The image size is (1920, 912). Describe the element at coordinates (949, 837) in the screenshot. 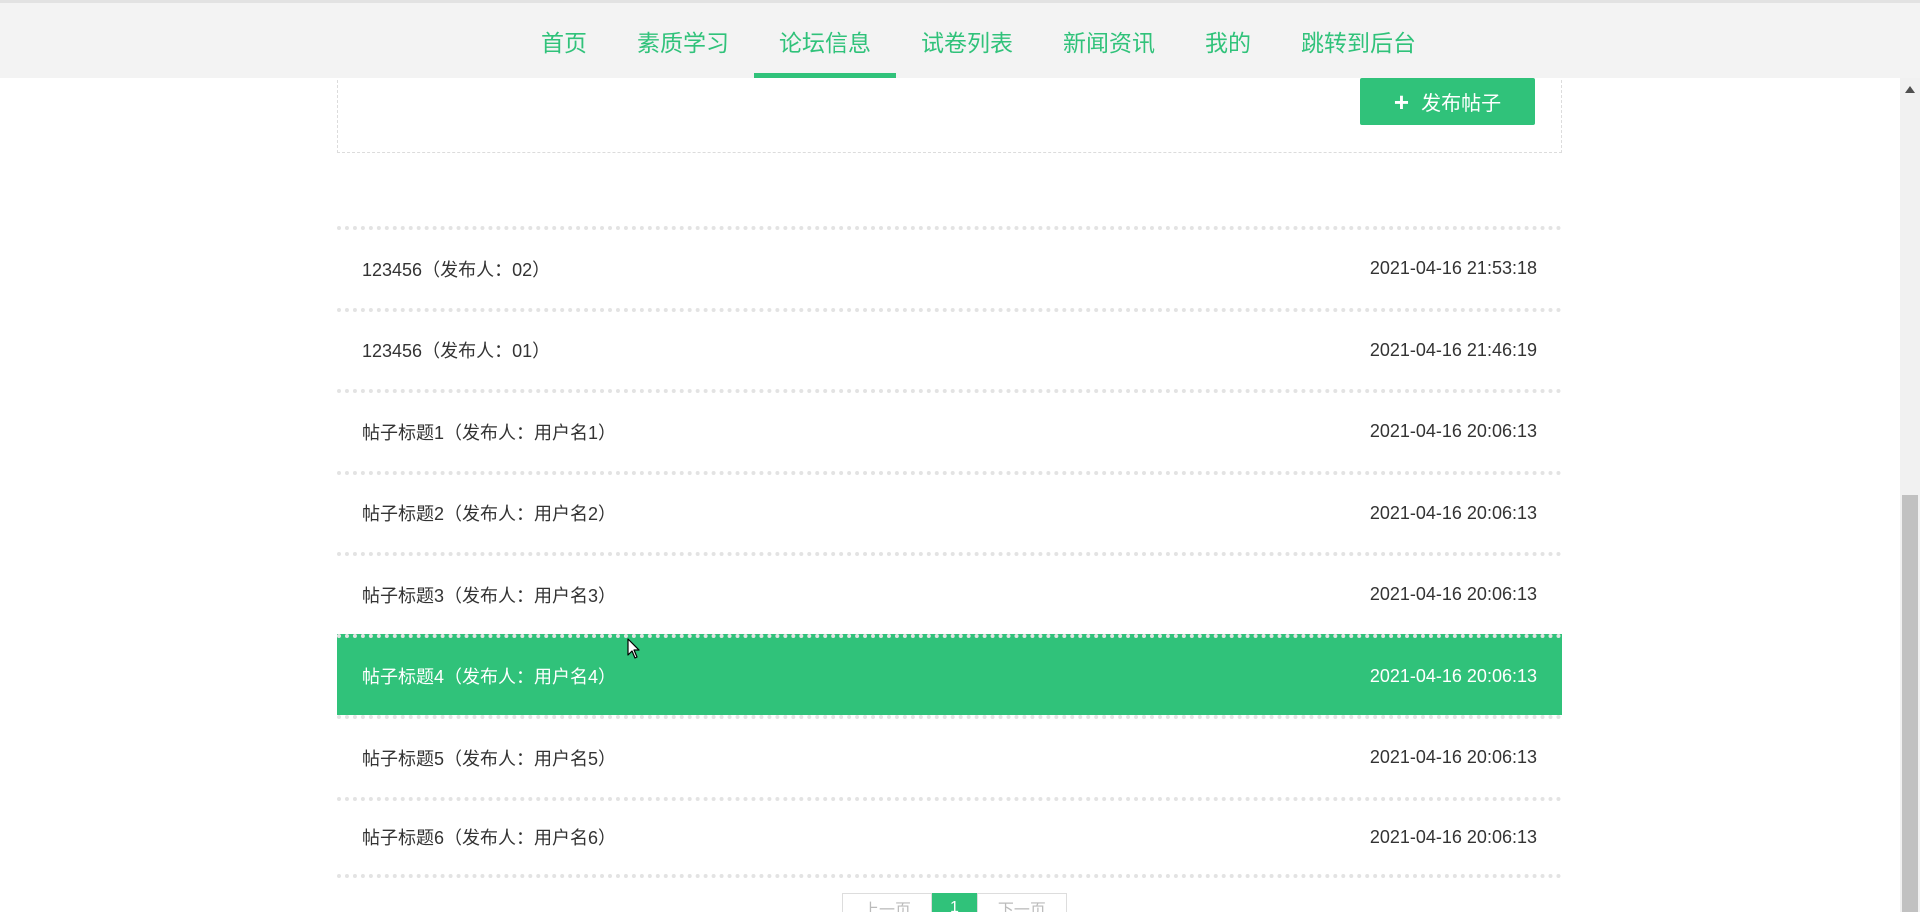

I see `list-item: 帖子标题6（发布人：用户名6） 2021-04-16 20:06:13` at that location.